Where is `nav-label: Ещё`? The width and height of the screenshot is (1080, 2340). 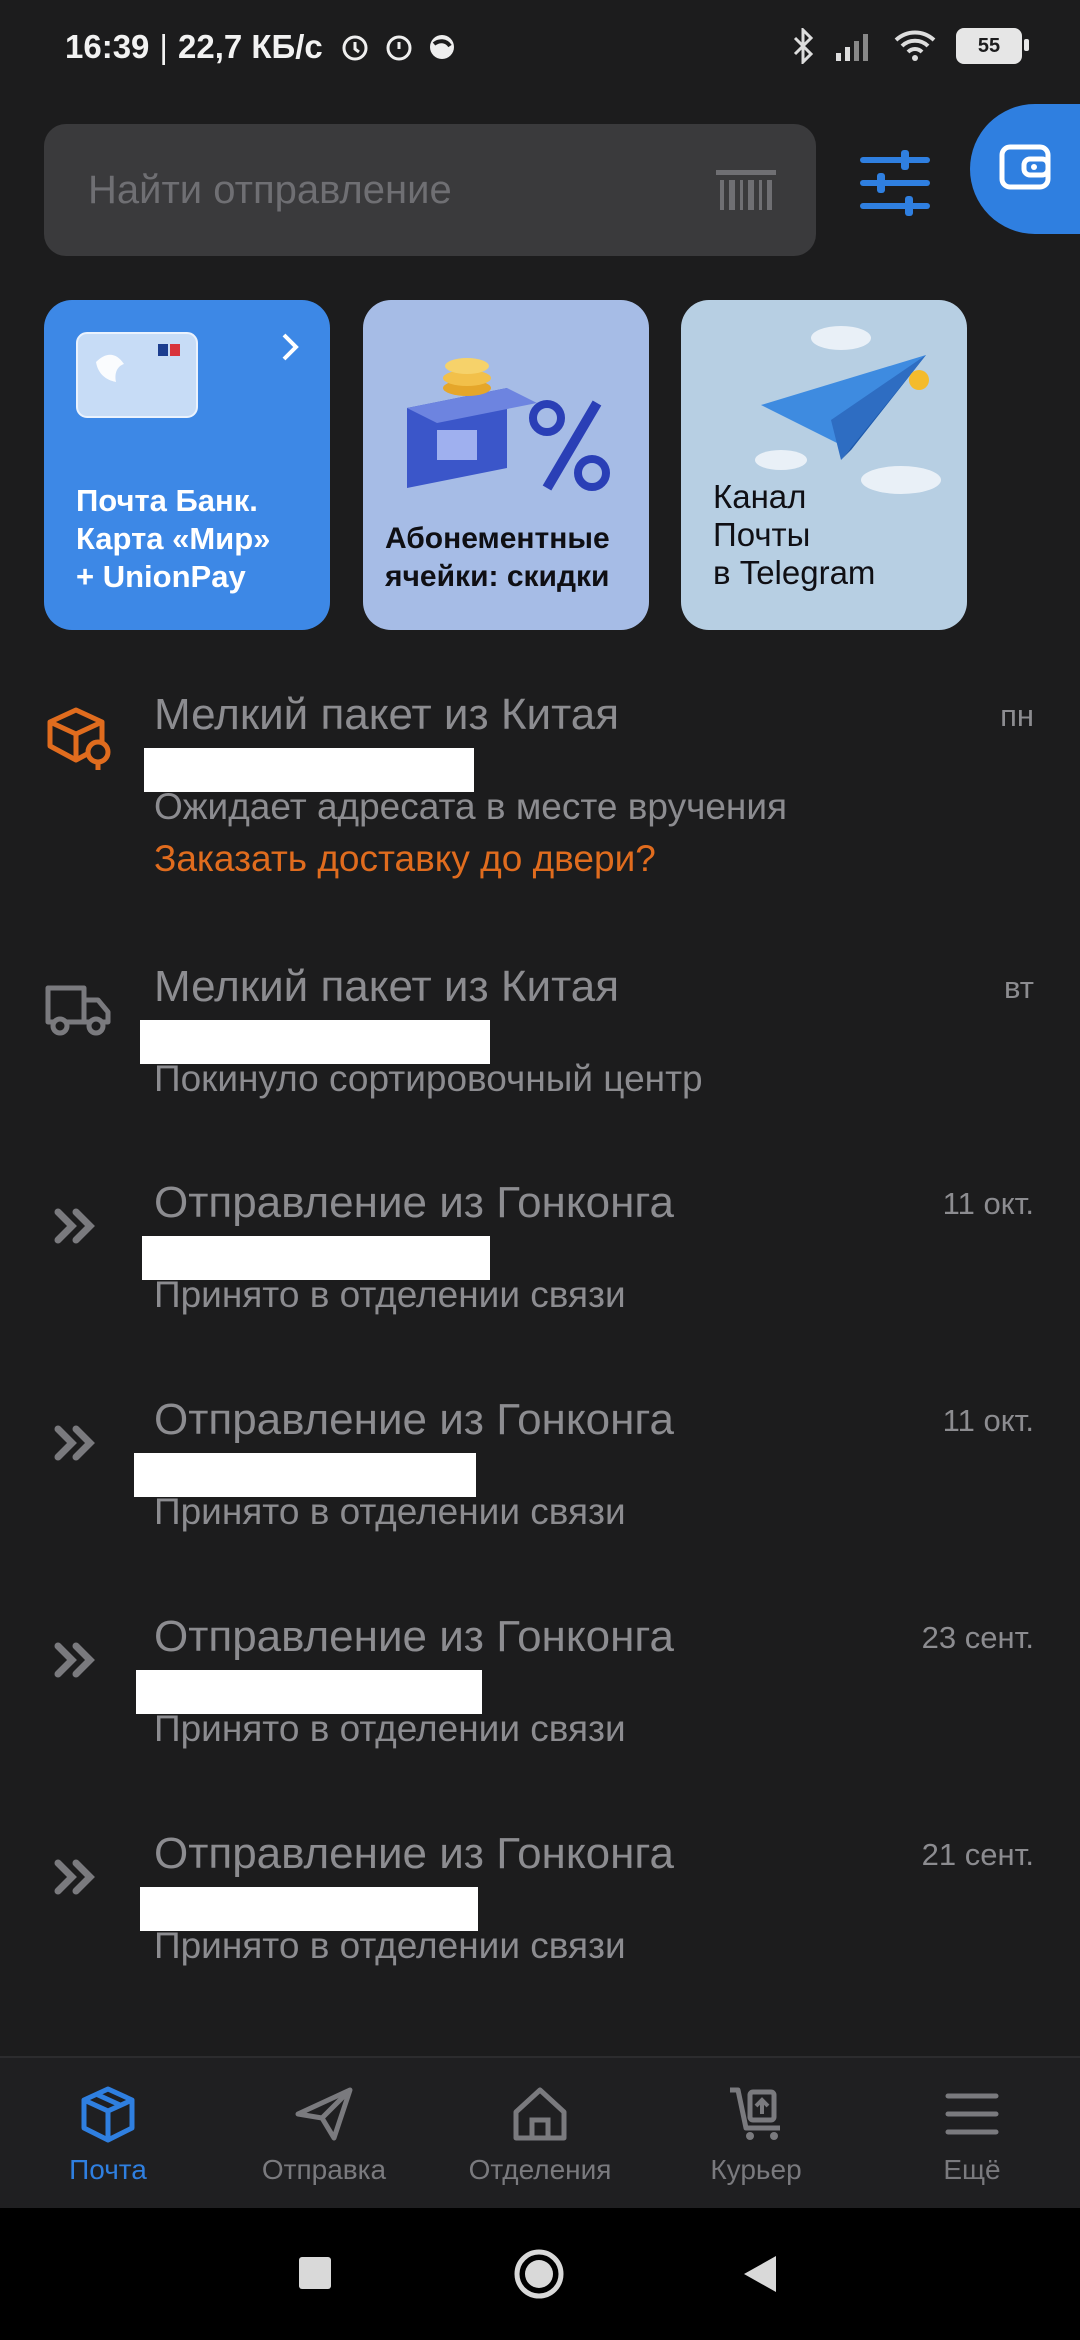 nav-label: Ещё is located at coordinates (972, 2169).